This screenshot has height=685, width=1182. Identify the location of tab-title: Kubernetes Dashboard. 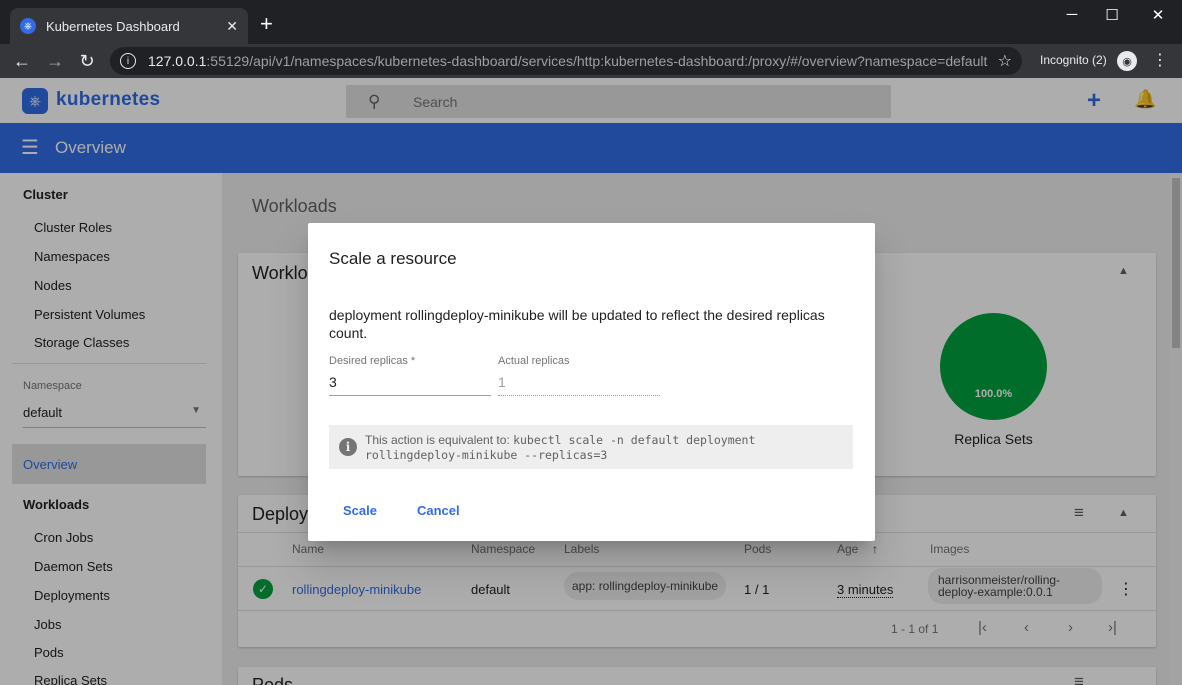
(113, 26).